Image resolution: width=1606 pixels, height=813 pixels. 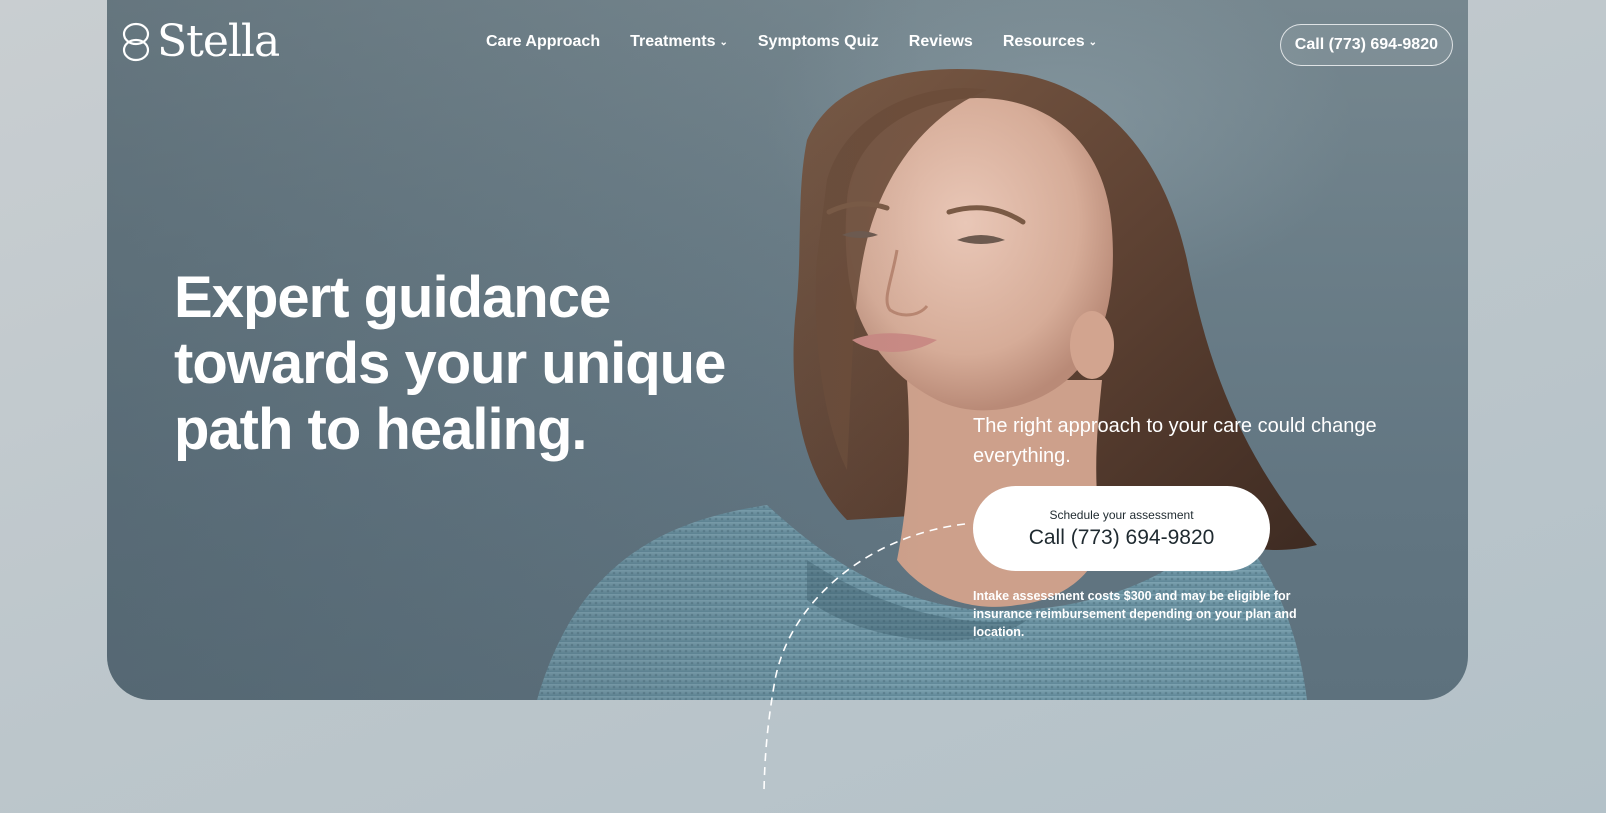 I want to click on interlocking-rings-icon, so click(x=136, y=42).